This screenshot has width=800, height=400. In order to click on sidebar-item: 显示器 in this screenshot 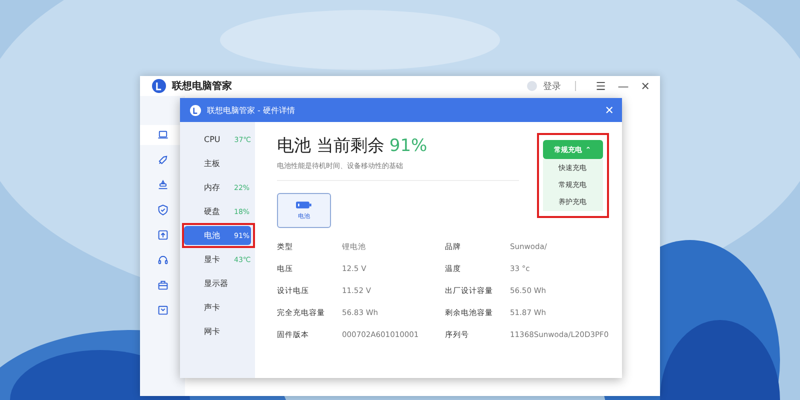, I will do `click(217, 283)`.